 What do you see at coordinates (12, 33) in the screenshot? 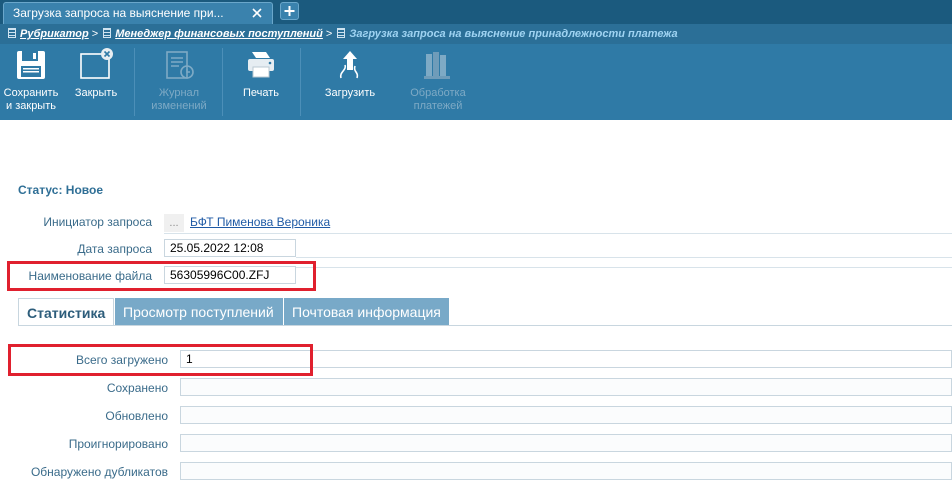
I see `list-icon` at bounding box center [12, 33].